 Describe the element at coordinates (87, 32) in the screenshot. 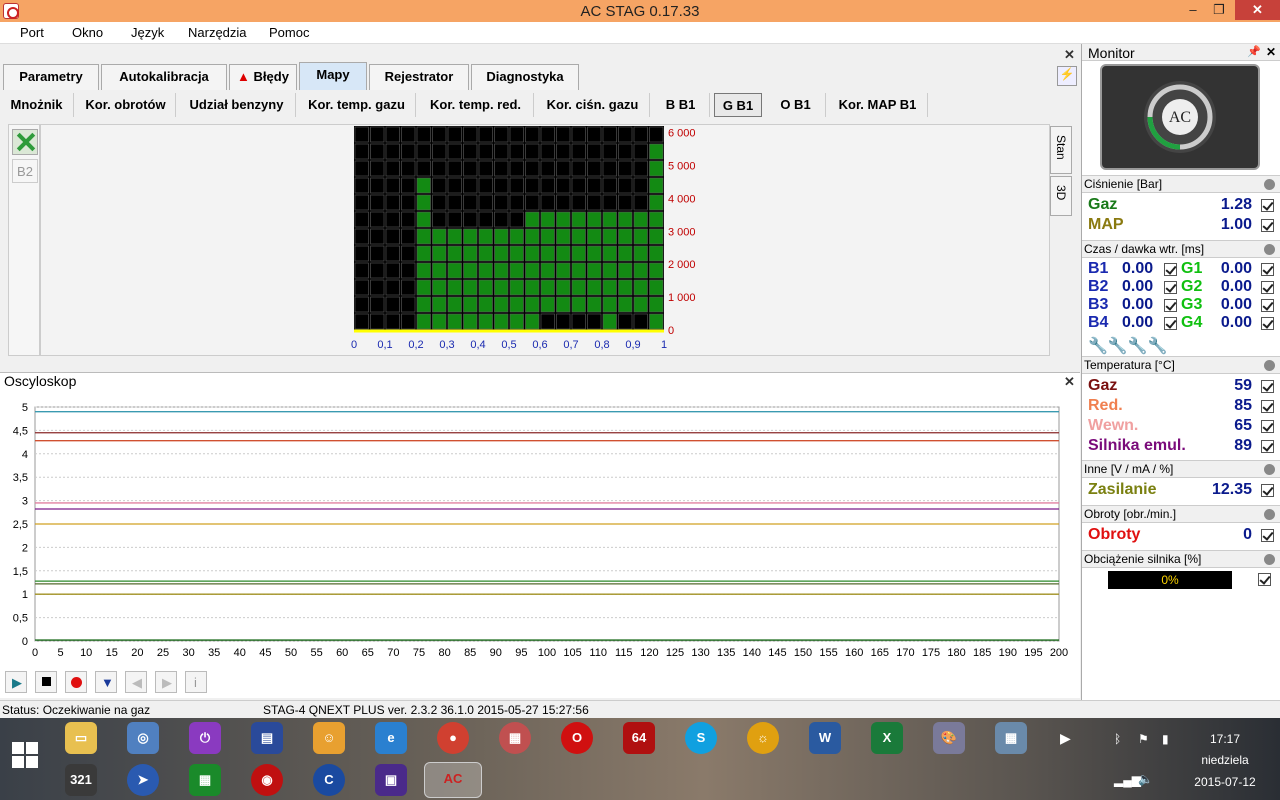

I see `menu-window: Okno` at that location.